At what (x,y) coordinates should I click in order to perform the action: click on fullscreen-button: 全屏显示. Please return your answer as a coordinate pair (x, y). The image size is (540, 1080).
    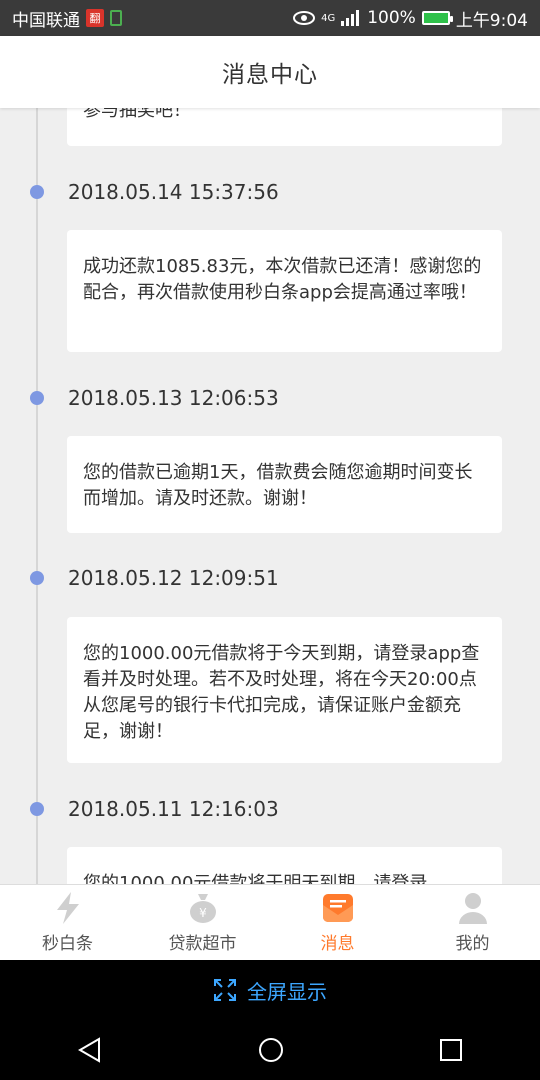
    Looking at the image, I should click on (270, 990).